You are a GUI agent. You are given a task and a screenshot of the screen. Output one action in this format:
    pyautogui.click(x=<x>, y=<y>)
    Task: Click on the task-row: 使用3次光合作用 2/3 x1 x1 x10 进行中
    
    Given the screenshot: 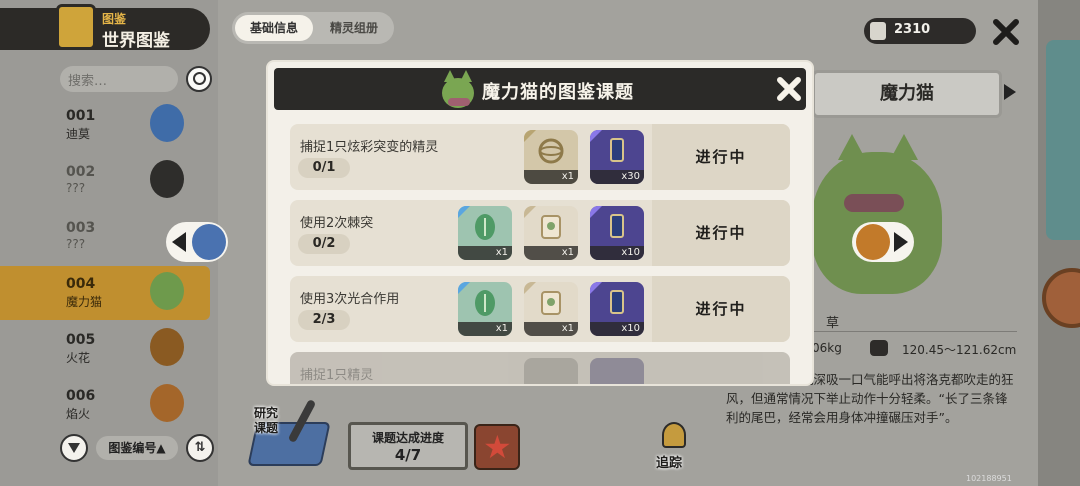 What is the action you would take?
    pyautogui.click(x=540, y=309)
    